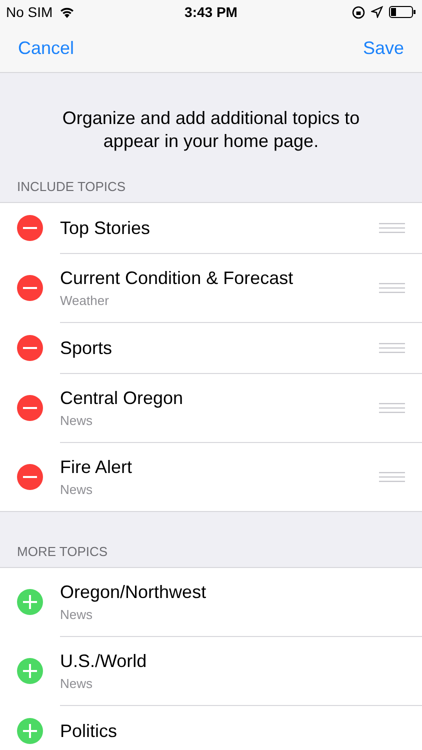  I want to click on wifi-icon, so click(66, 12).